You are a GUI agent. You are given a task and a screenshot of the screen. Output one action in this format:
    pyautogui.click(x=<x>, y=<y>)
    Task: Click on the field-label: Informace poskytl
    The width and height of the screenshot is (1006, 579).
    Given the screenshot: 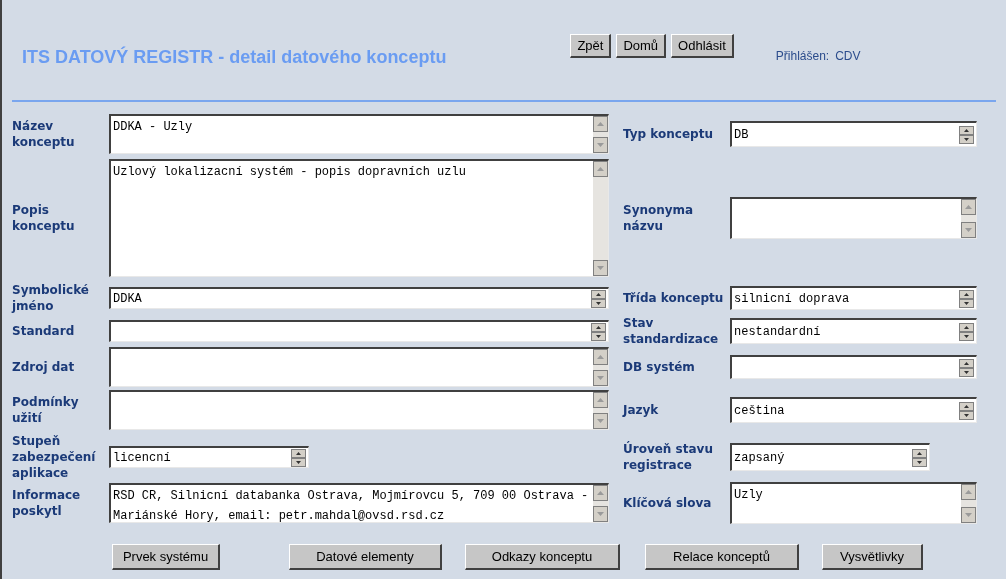 What is the action you would take?
    pyautogui.click(x=47, y=503)
    